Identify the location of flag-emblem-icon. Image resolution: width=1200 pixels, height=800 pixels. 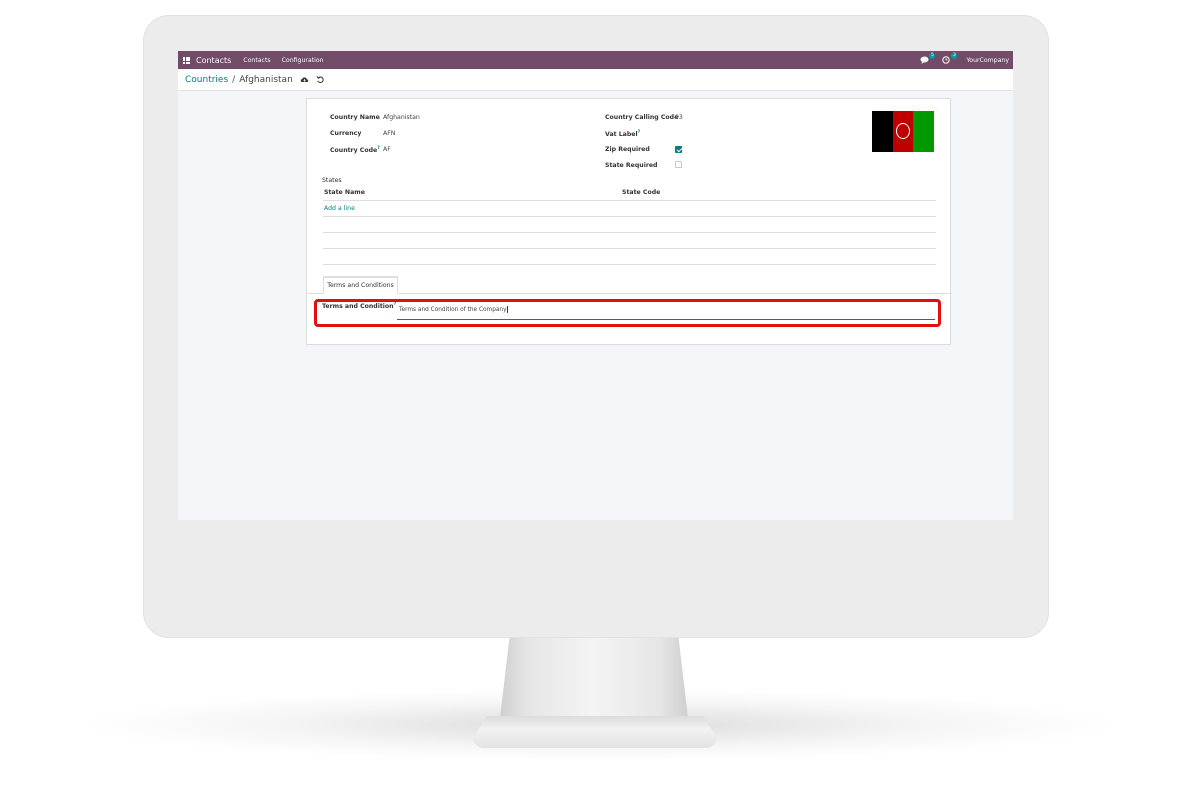
(903, 131).